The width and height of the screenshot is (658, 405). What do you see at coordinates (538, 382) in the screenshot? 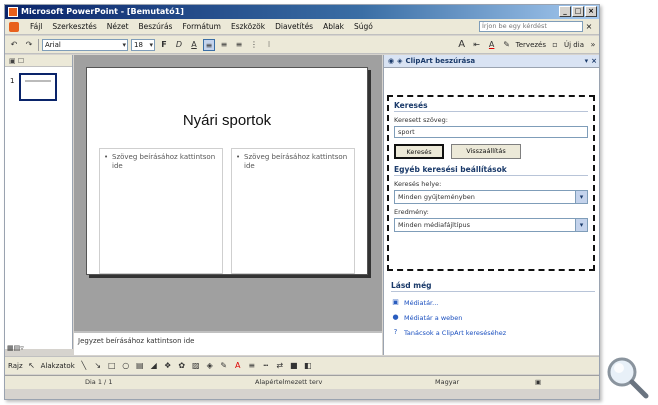
I see `spelling-status-icon: ▣` at bounding box center [538, 382].